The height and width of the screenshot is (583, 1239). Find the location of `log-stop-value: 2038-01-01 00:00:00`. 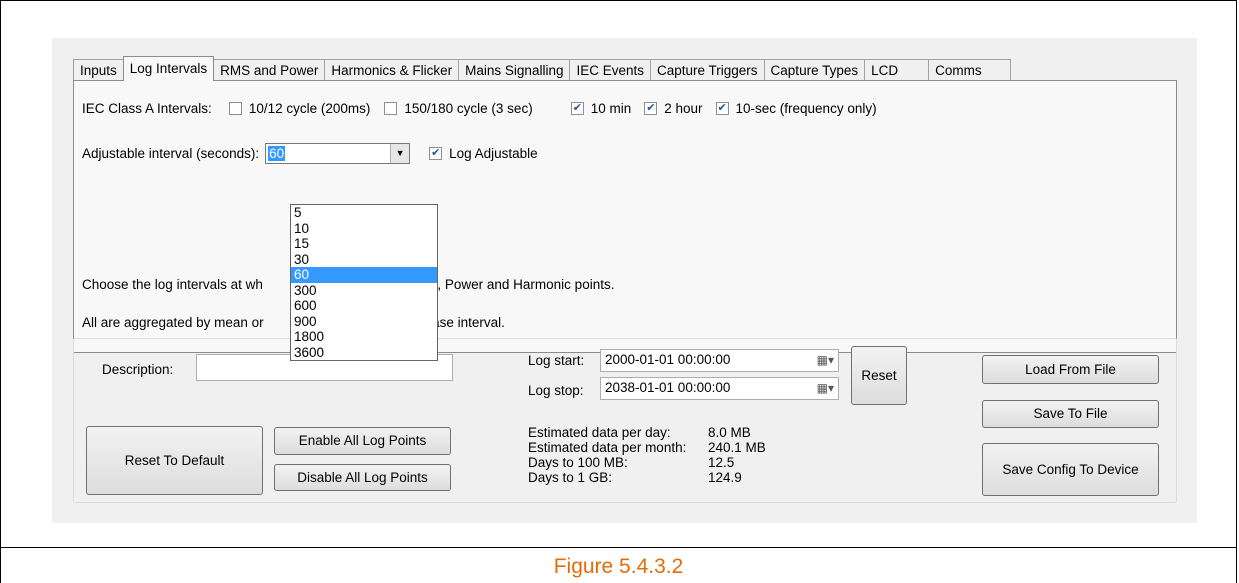

log-stop-value: 2038-01-01 00:00:00 is located at coordinates (668, 387).